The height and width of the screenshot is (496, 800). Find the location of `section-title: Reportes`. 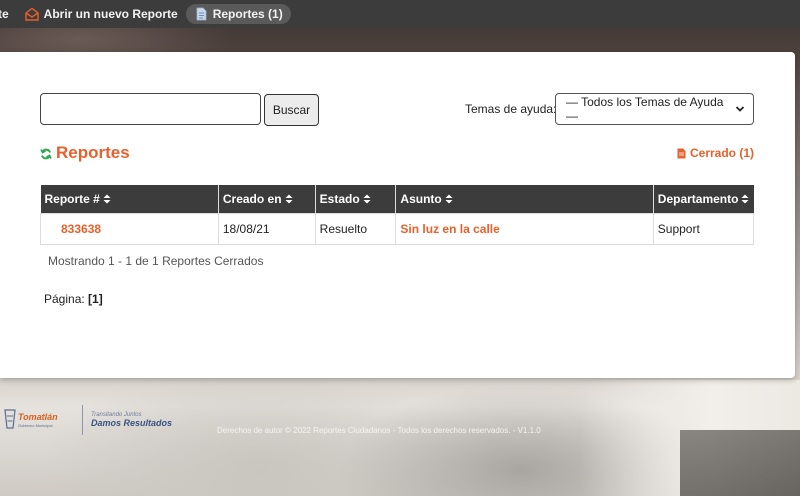

section-title: Reportes is located at coordinates (85, 153).